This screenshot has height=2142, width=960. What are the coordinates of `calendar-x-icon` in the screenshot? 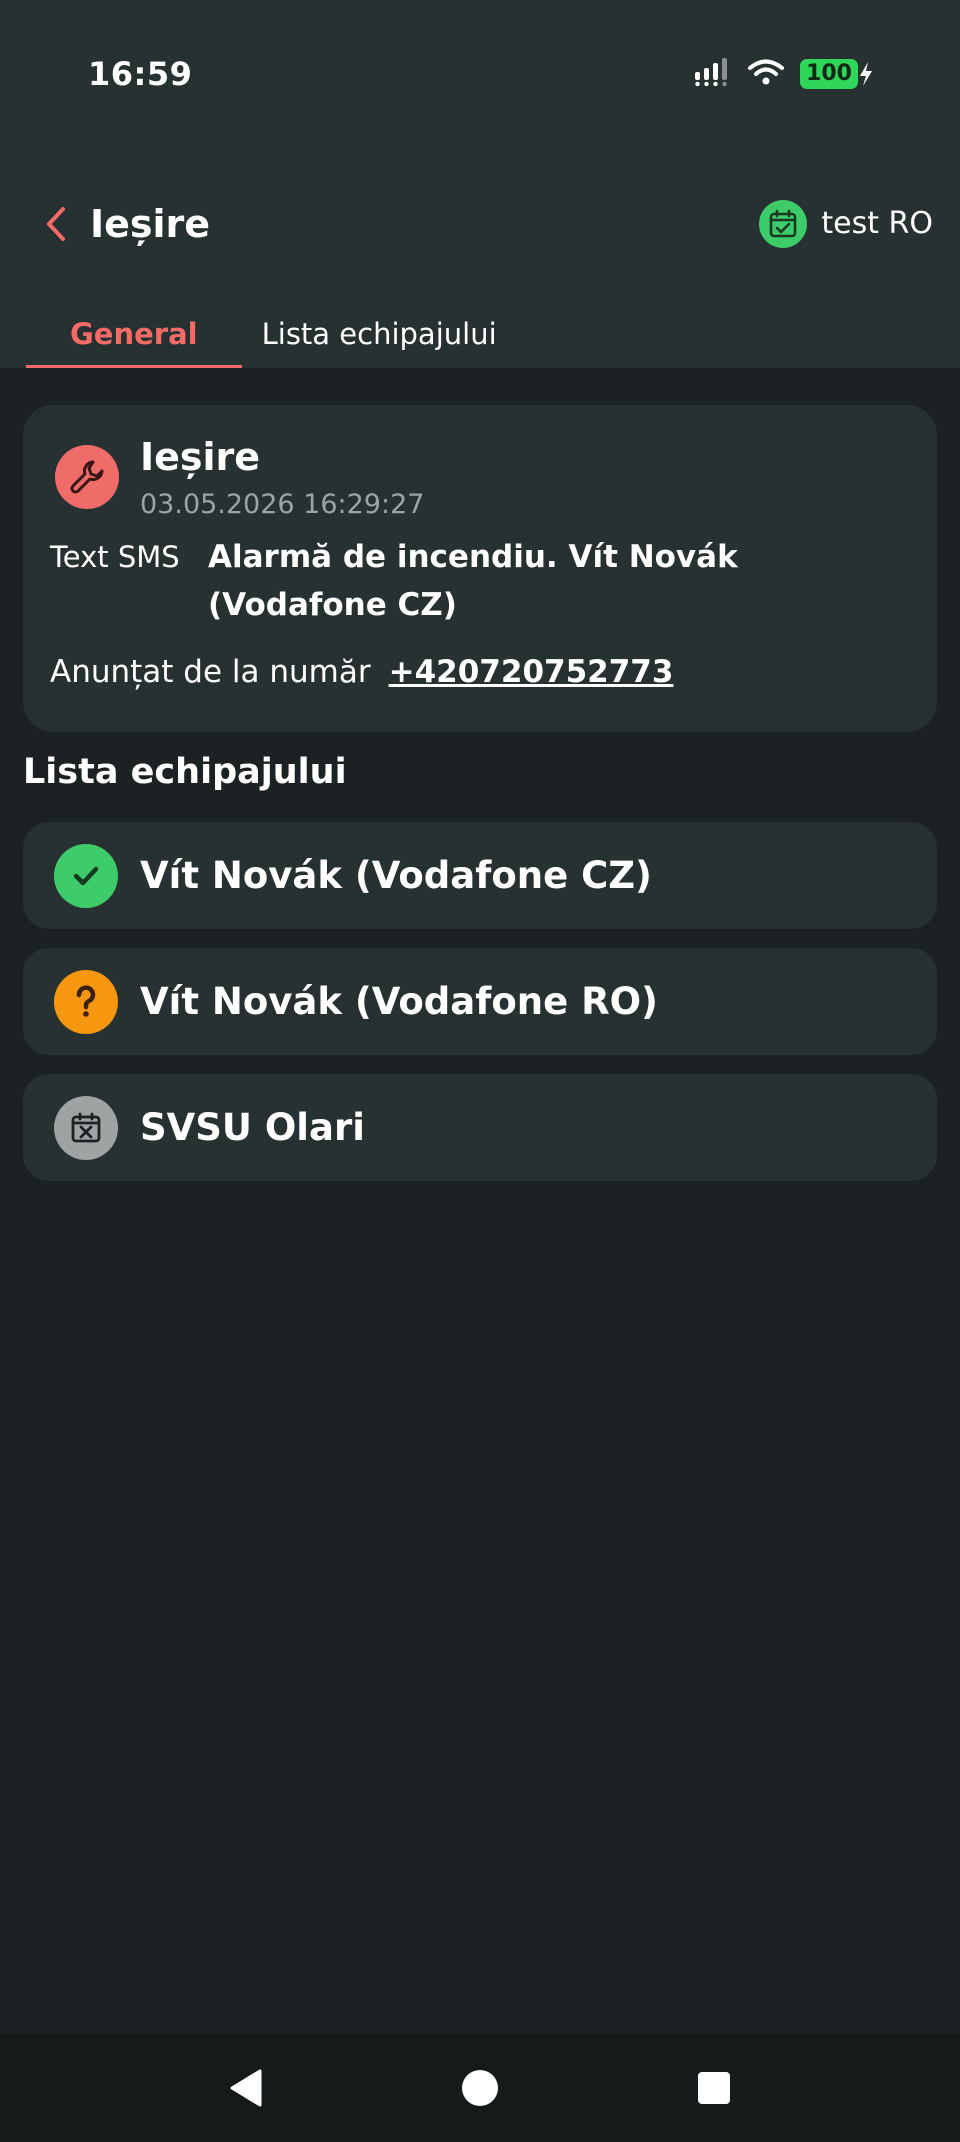 It's located at (86, 1128).